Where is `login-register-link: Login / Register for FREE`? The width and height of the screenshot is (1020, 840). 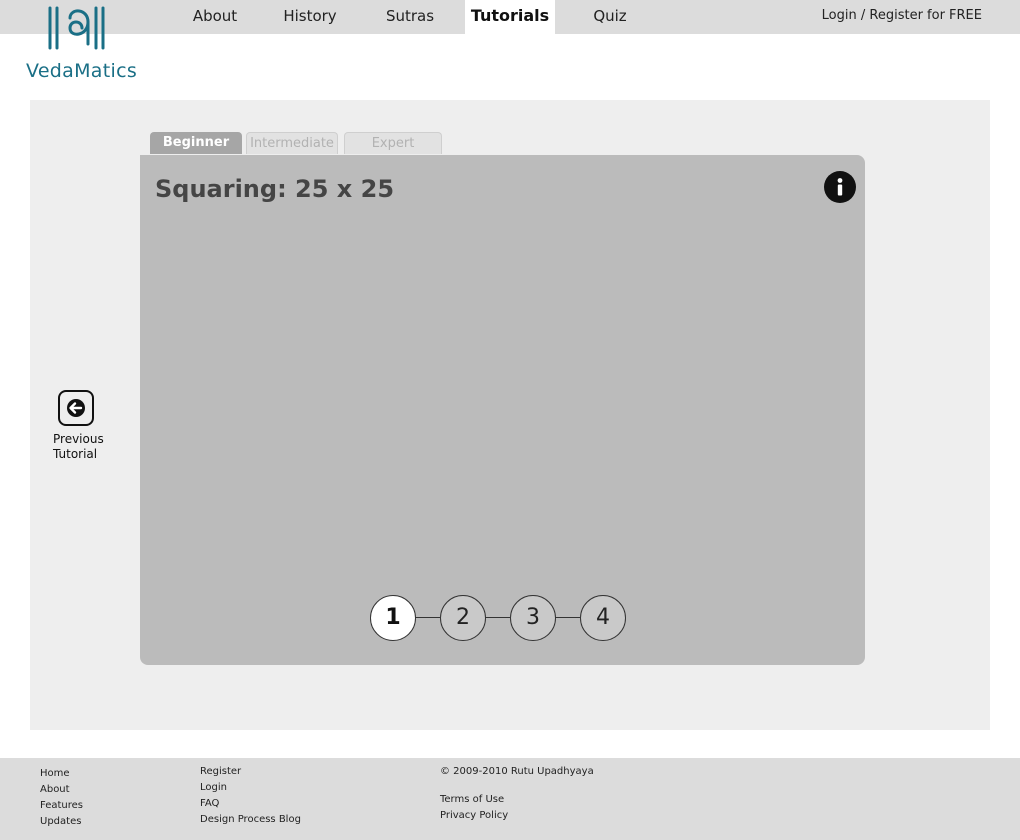
login-register-link: Login / Register for FREE is located at coordinates (902, 17).